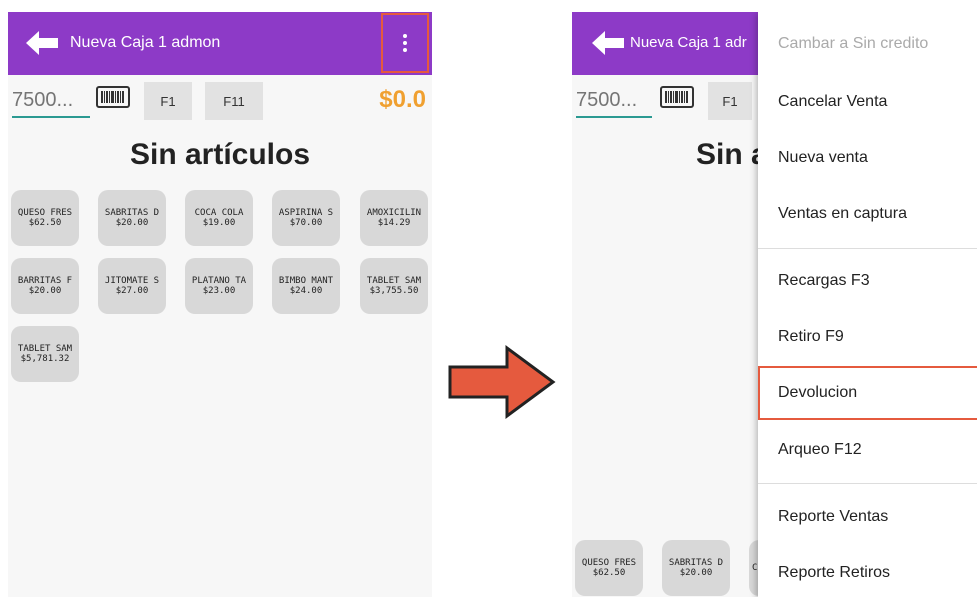 Image resolution: width=977 pixels, height=597 pixels. I want to click on product-name: ASPIRINA S, so click(306, 213).